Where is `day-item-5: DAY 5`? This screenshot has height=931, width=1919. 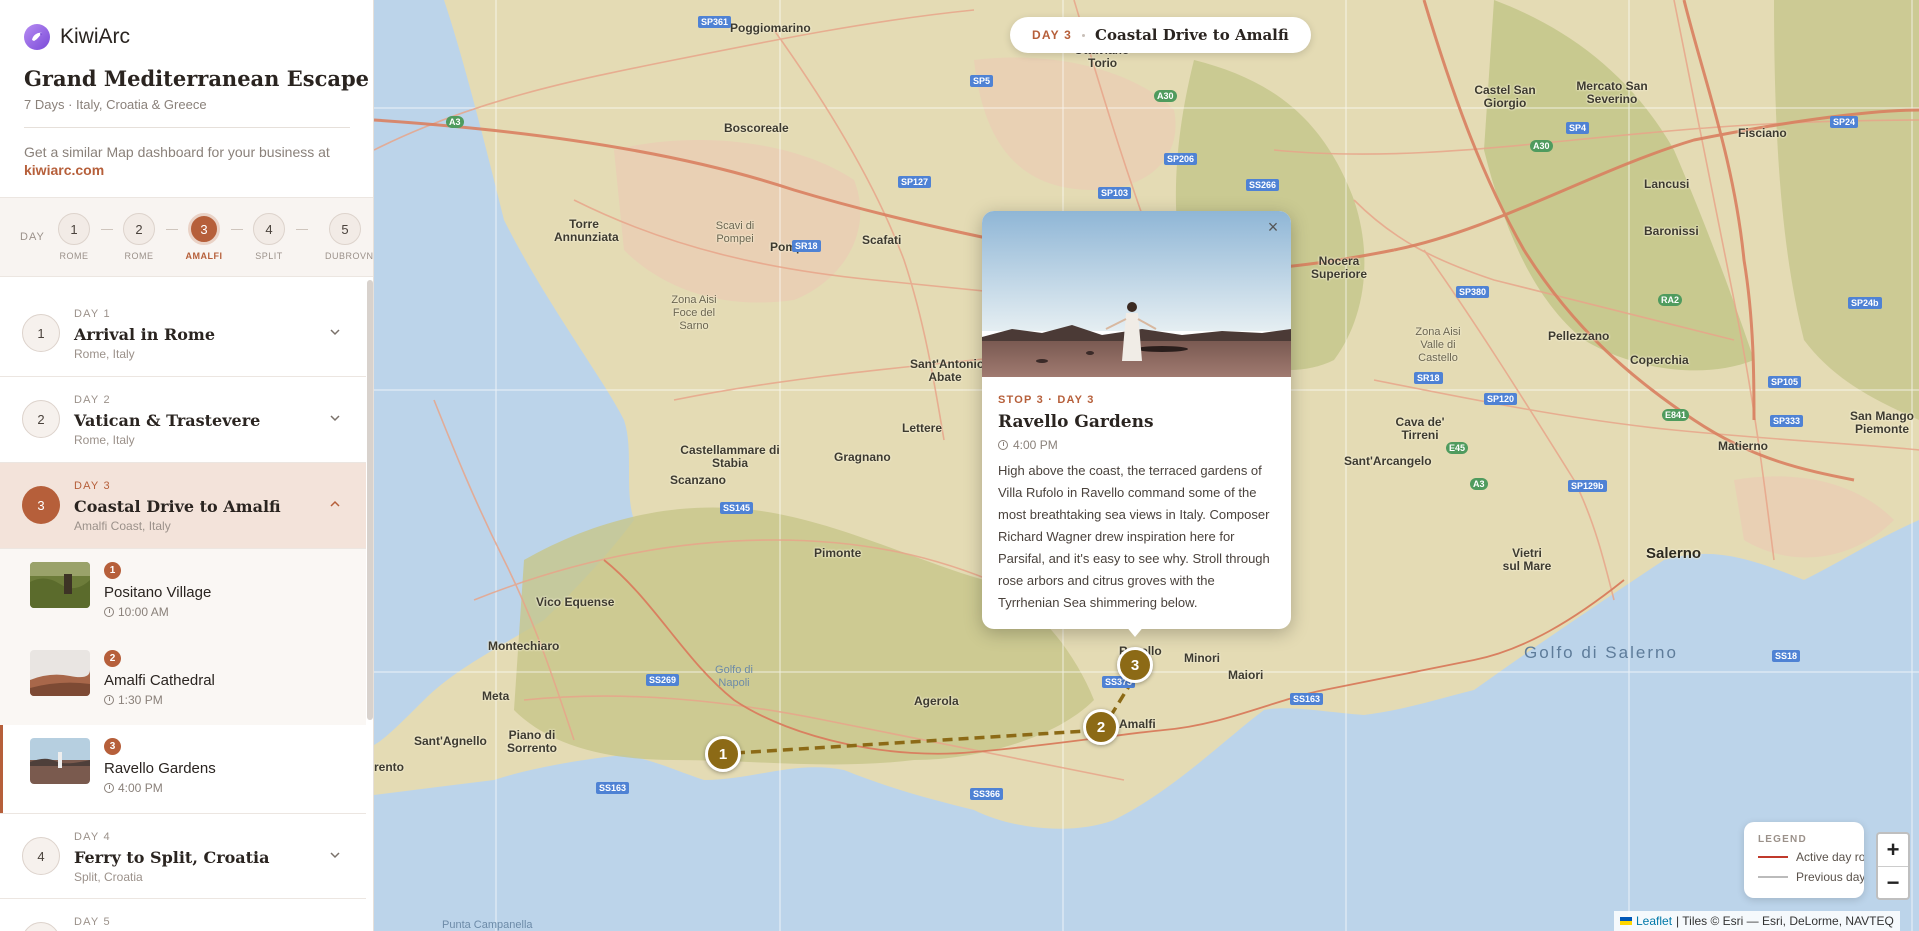
day-item-5: DAY 5 is located at coordinates (183, 915).